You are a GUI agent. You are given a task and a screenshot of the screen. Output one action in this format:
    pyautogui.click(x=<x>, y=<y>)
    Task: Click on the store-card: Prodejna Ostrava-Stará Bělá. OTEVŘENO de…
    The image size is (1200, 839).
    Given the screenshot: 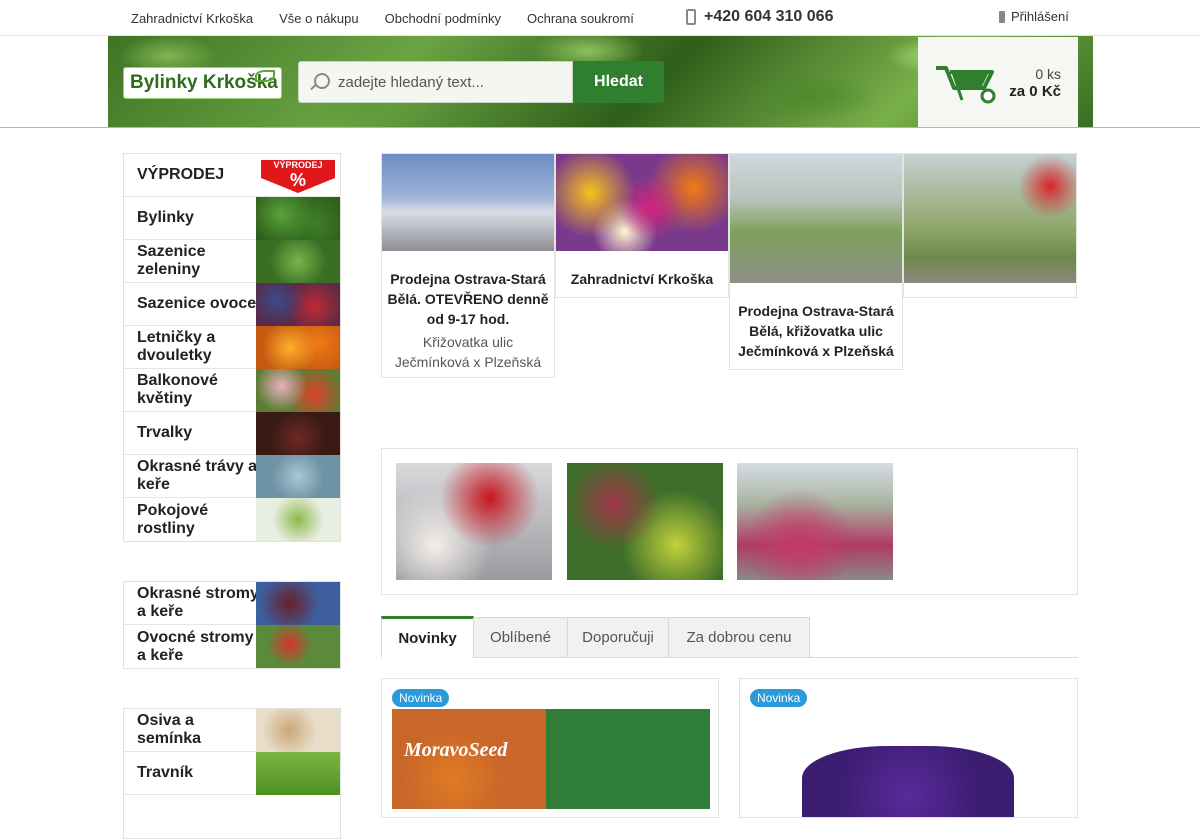 What is the action you would take?
    pyautogui.click(x=468, y=265)
    